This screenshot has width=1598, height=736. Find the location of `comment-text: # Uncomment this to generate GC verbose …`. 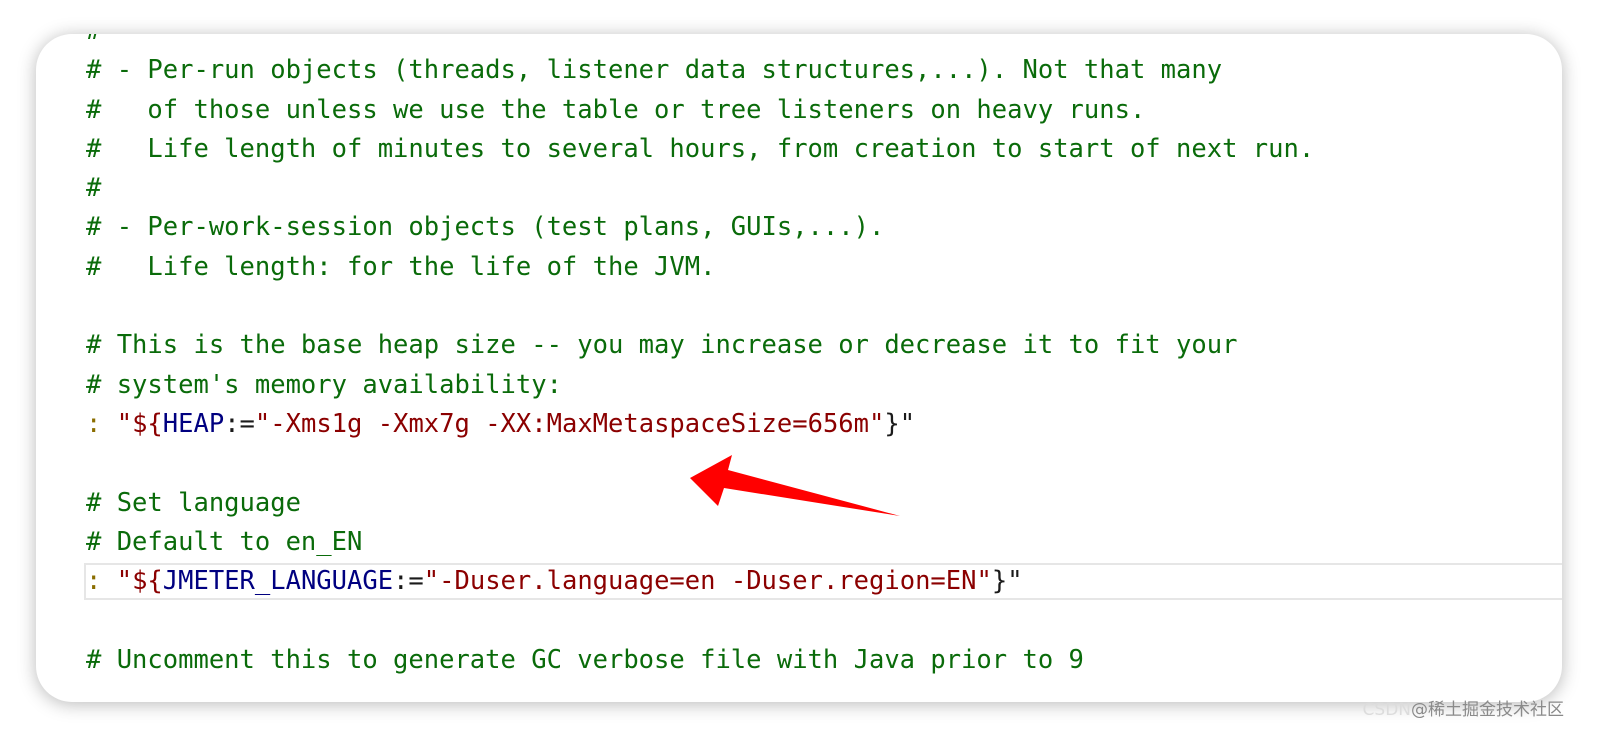

comment-text: # Uncomment this to generate GC verbose … is located at coordinates (585, 659).